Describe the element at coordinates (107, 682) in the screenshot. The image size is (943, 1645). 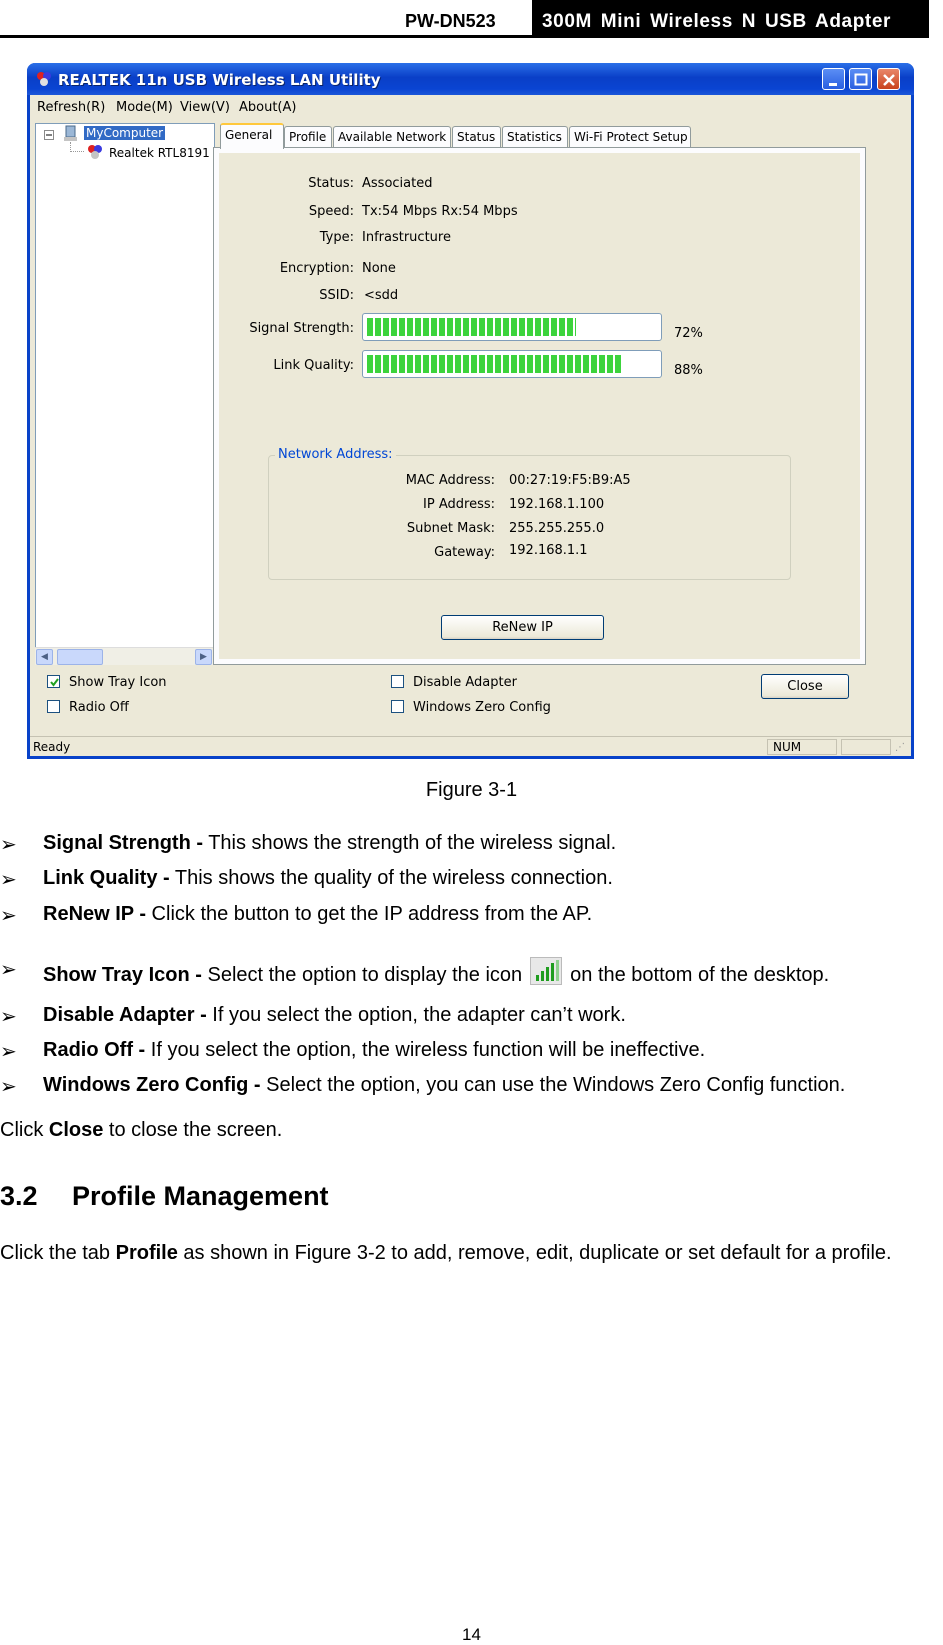
I see `show-tray-icon-checkbox: Show Tray Icon` at that location.